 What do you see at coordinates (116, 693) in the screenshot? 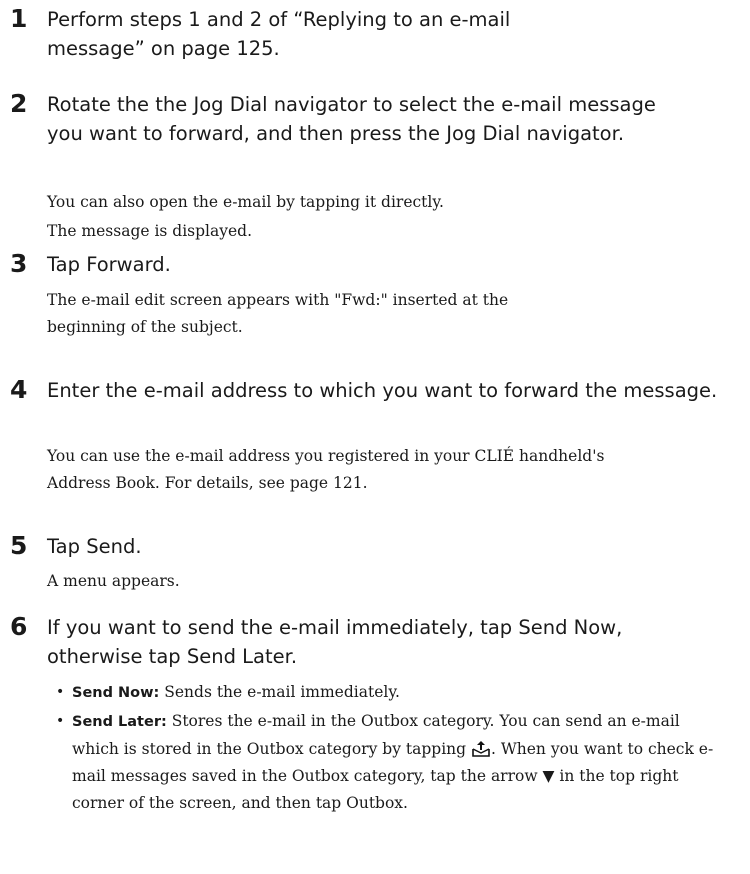
I see `option-label: Send Now:` at bounding box center [116, 693].